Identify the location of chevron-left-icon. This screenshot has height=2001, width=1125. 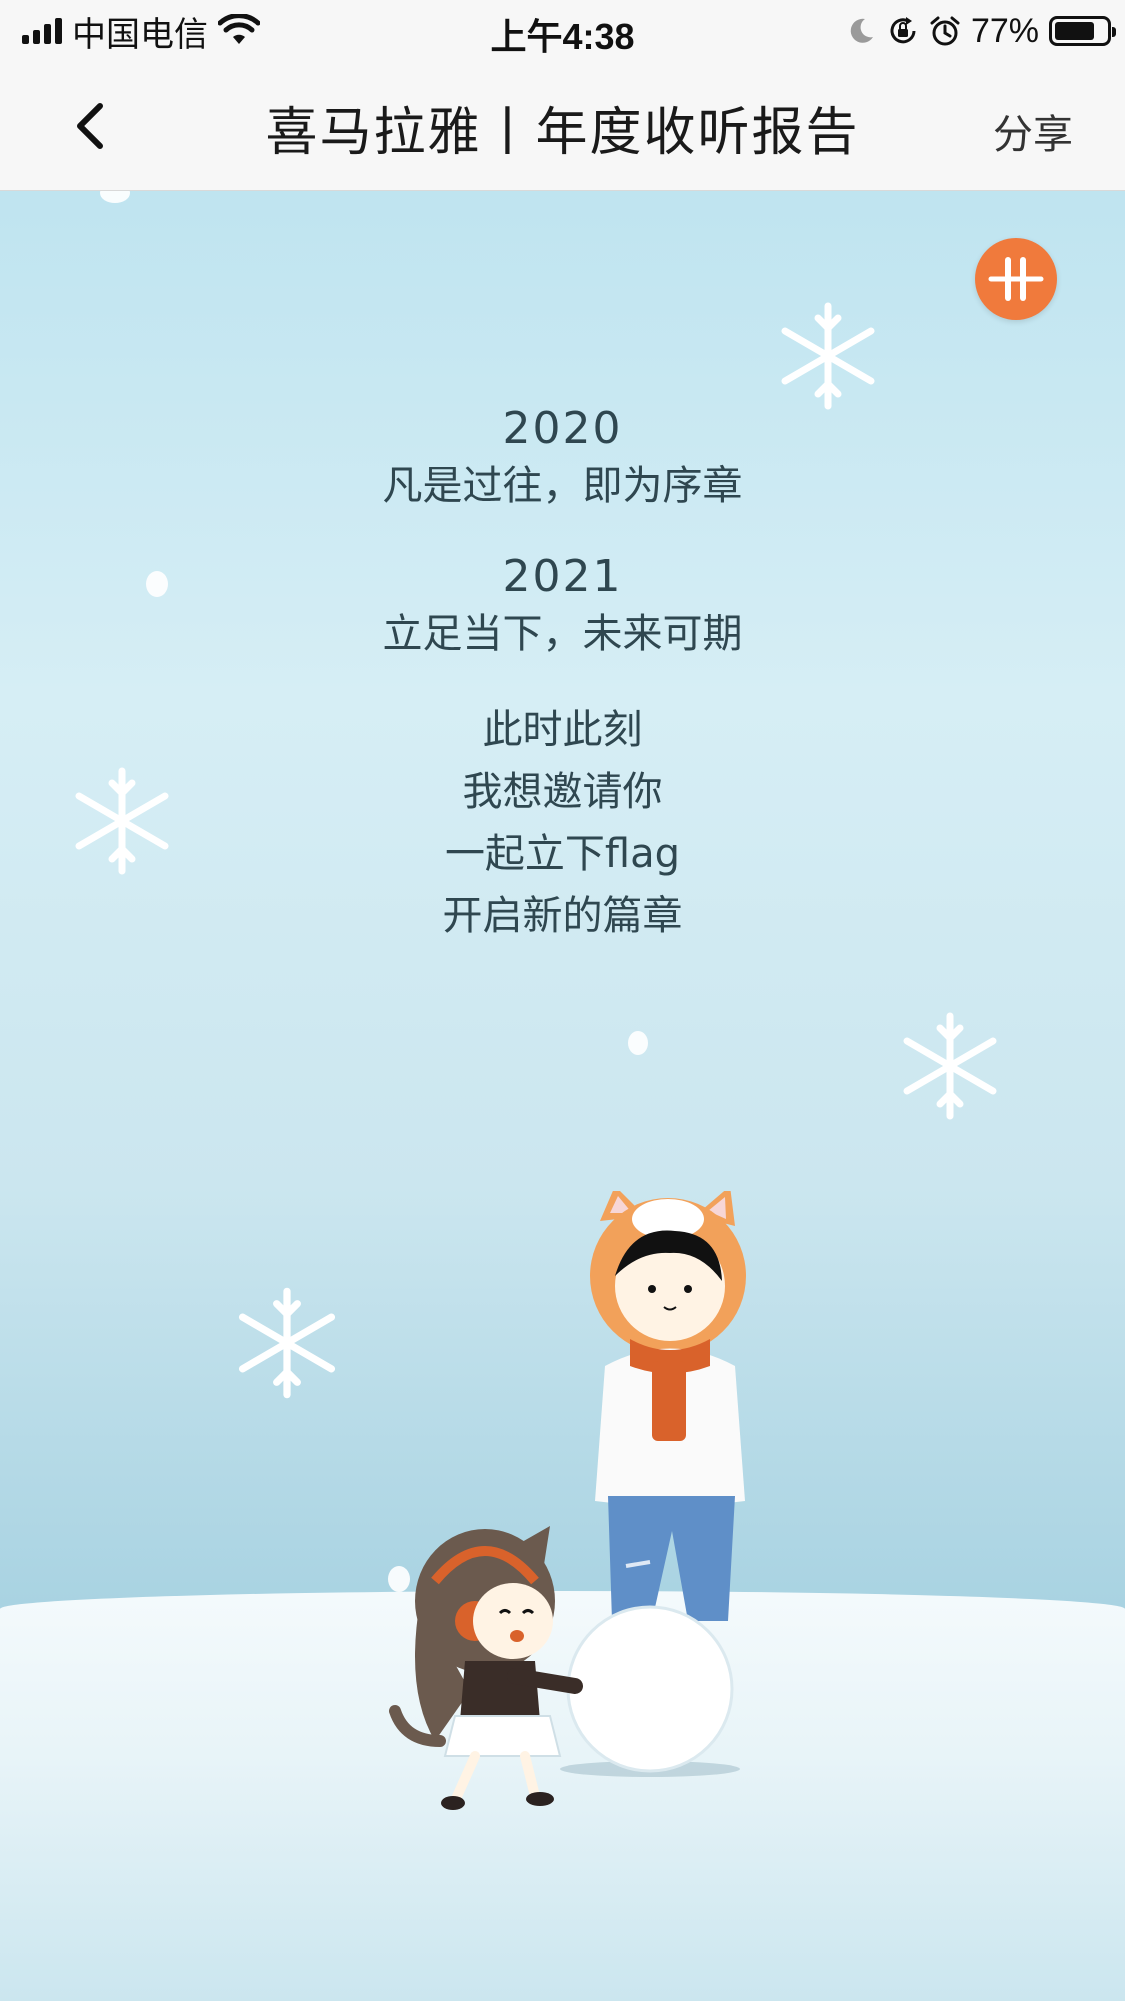
(92, 126).